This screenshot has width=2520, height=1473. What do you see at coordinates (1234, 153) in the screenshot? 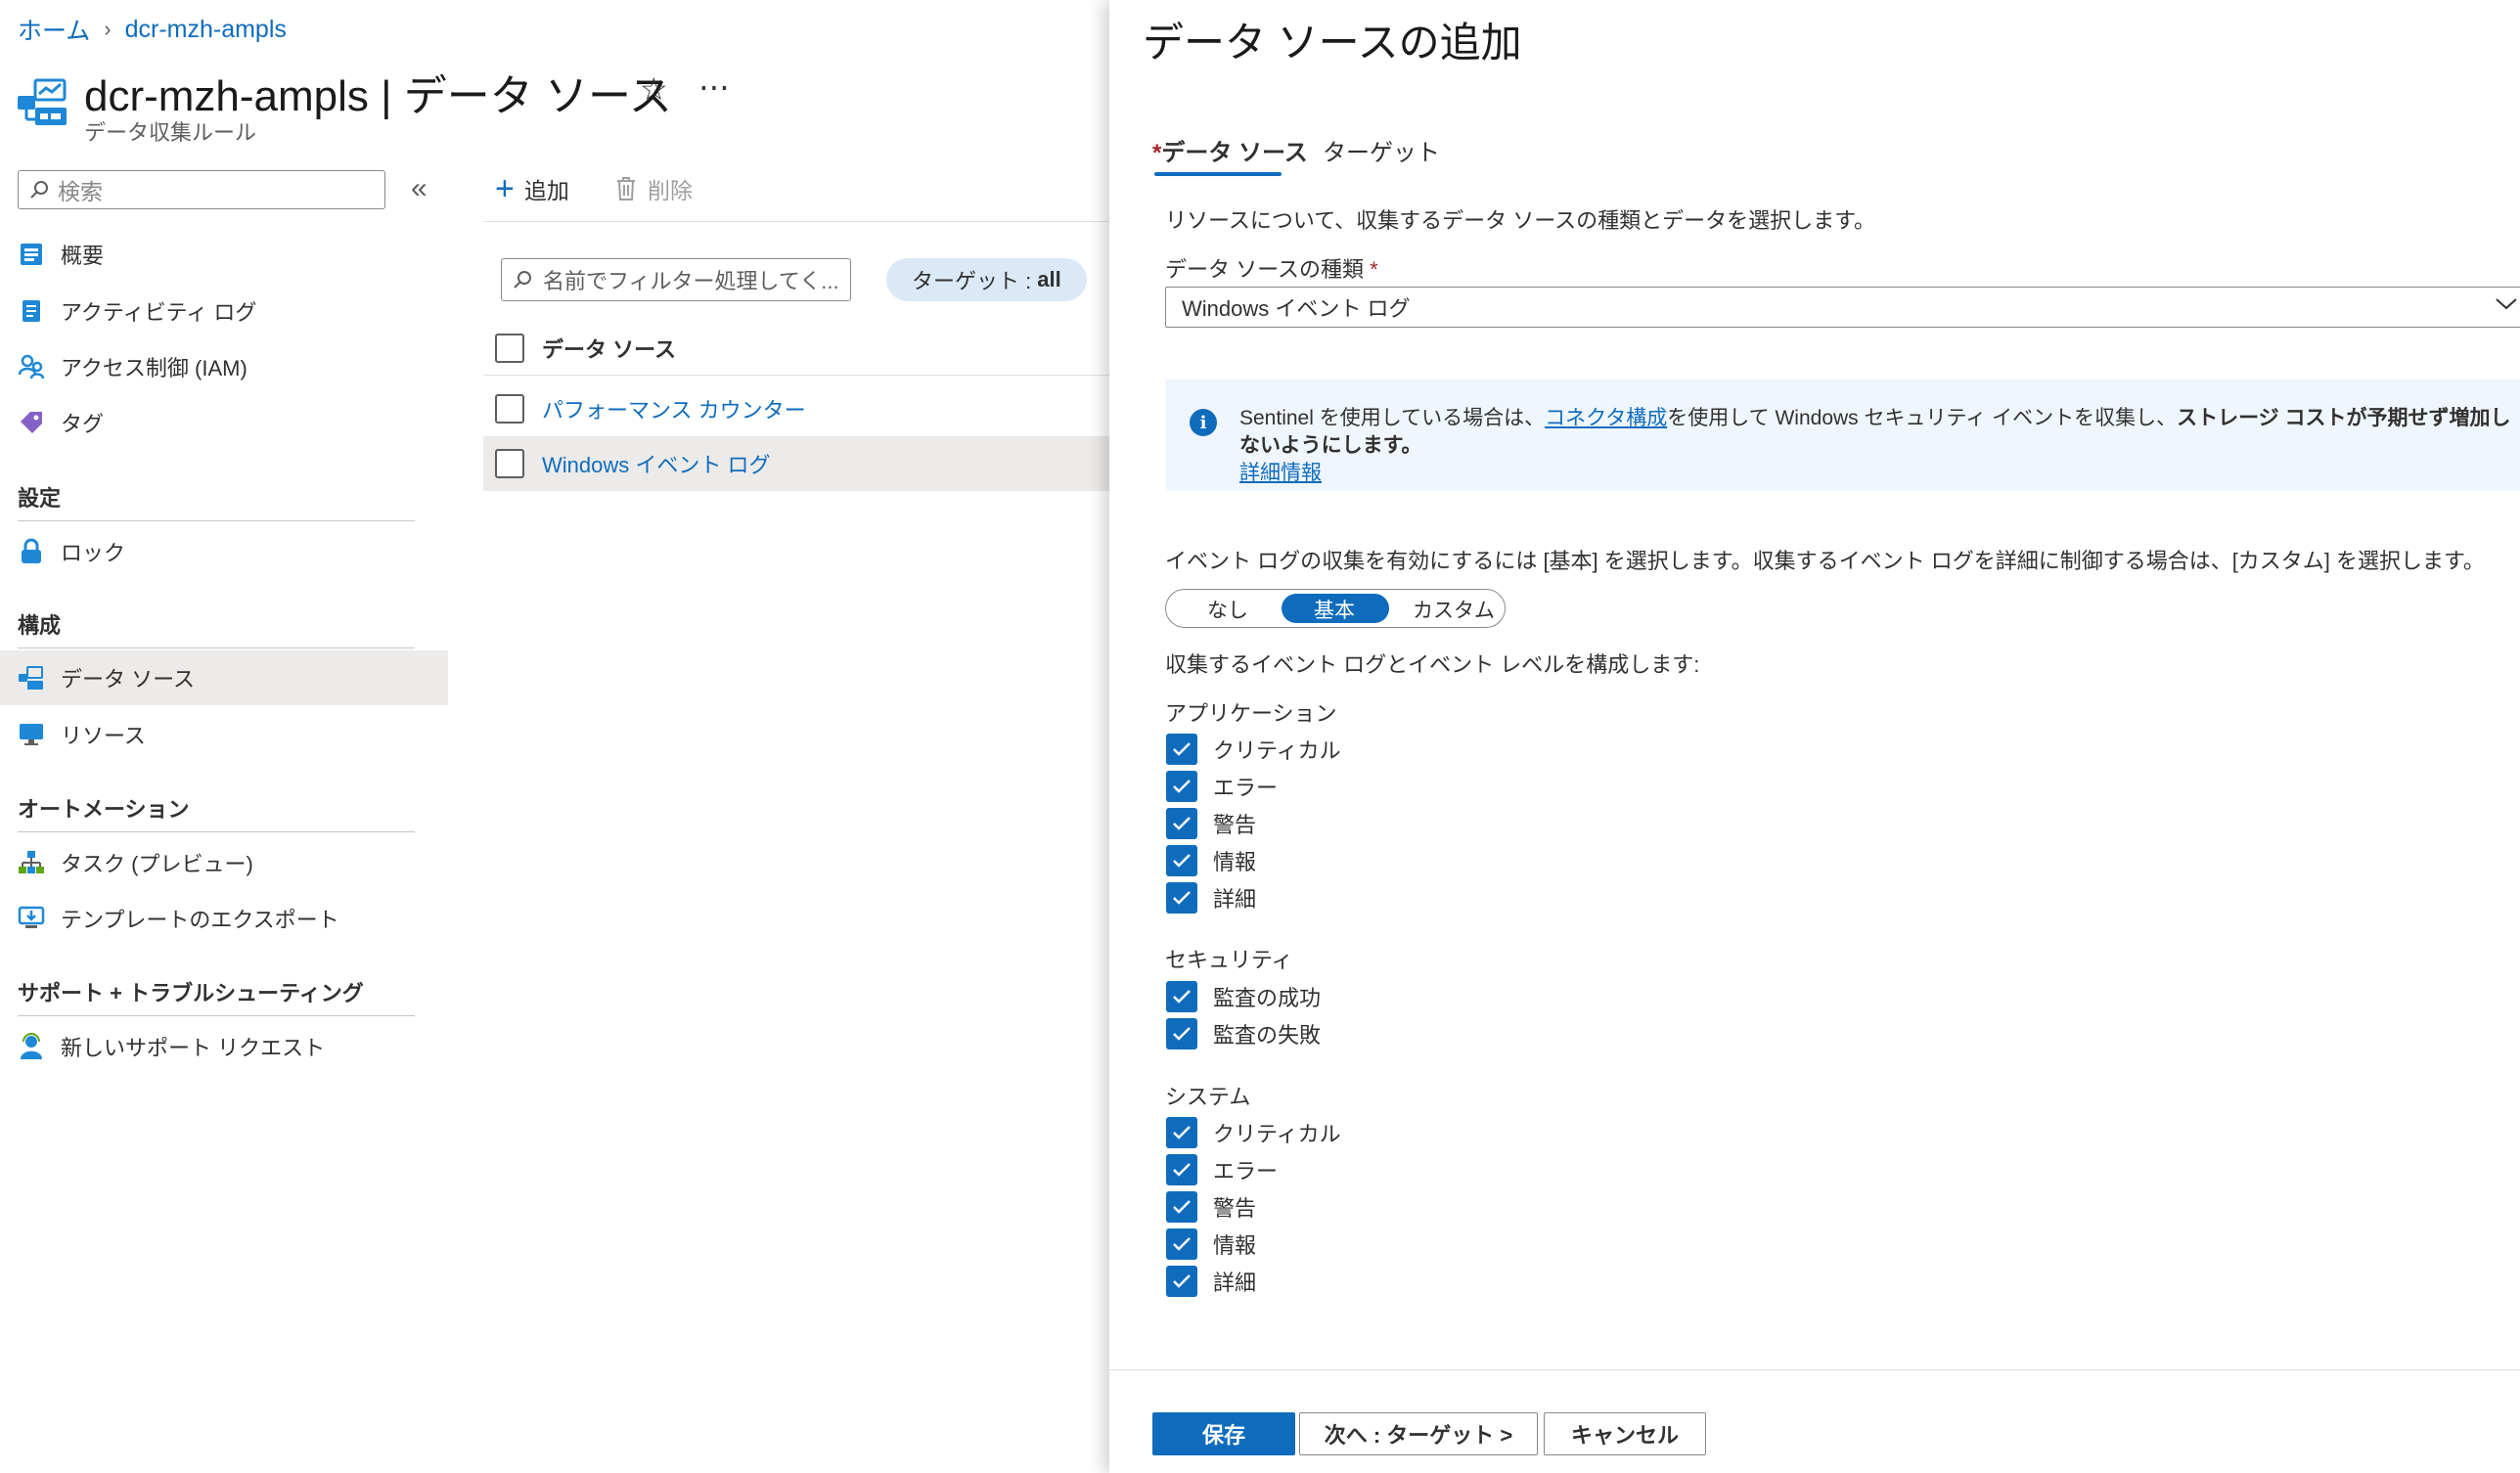
I see `tab-label: データ ソース` at bounding box center [1234, 153].